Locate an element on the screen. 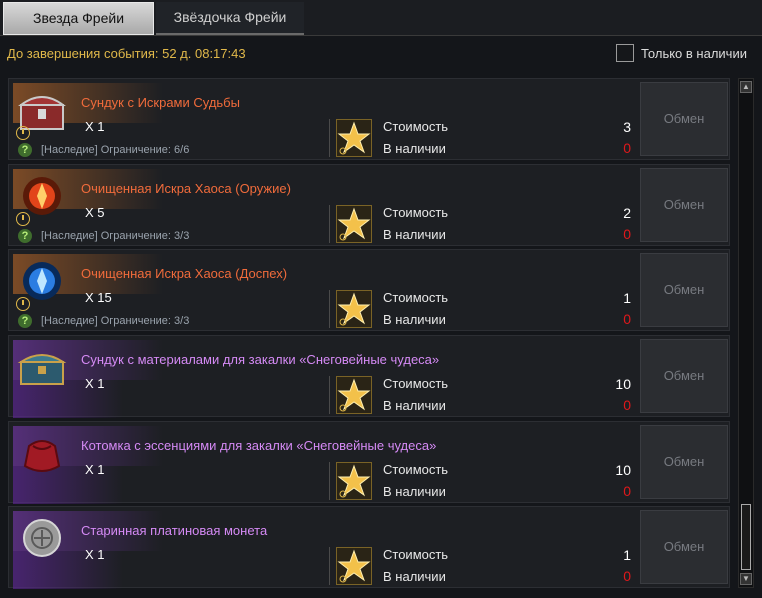  item-name: Старинная платиновая монета is located at coordinates (174, 530).